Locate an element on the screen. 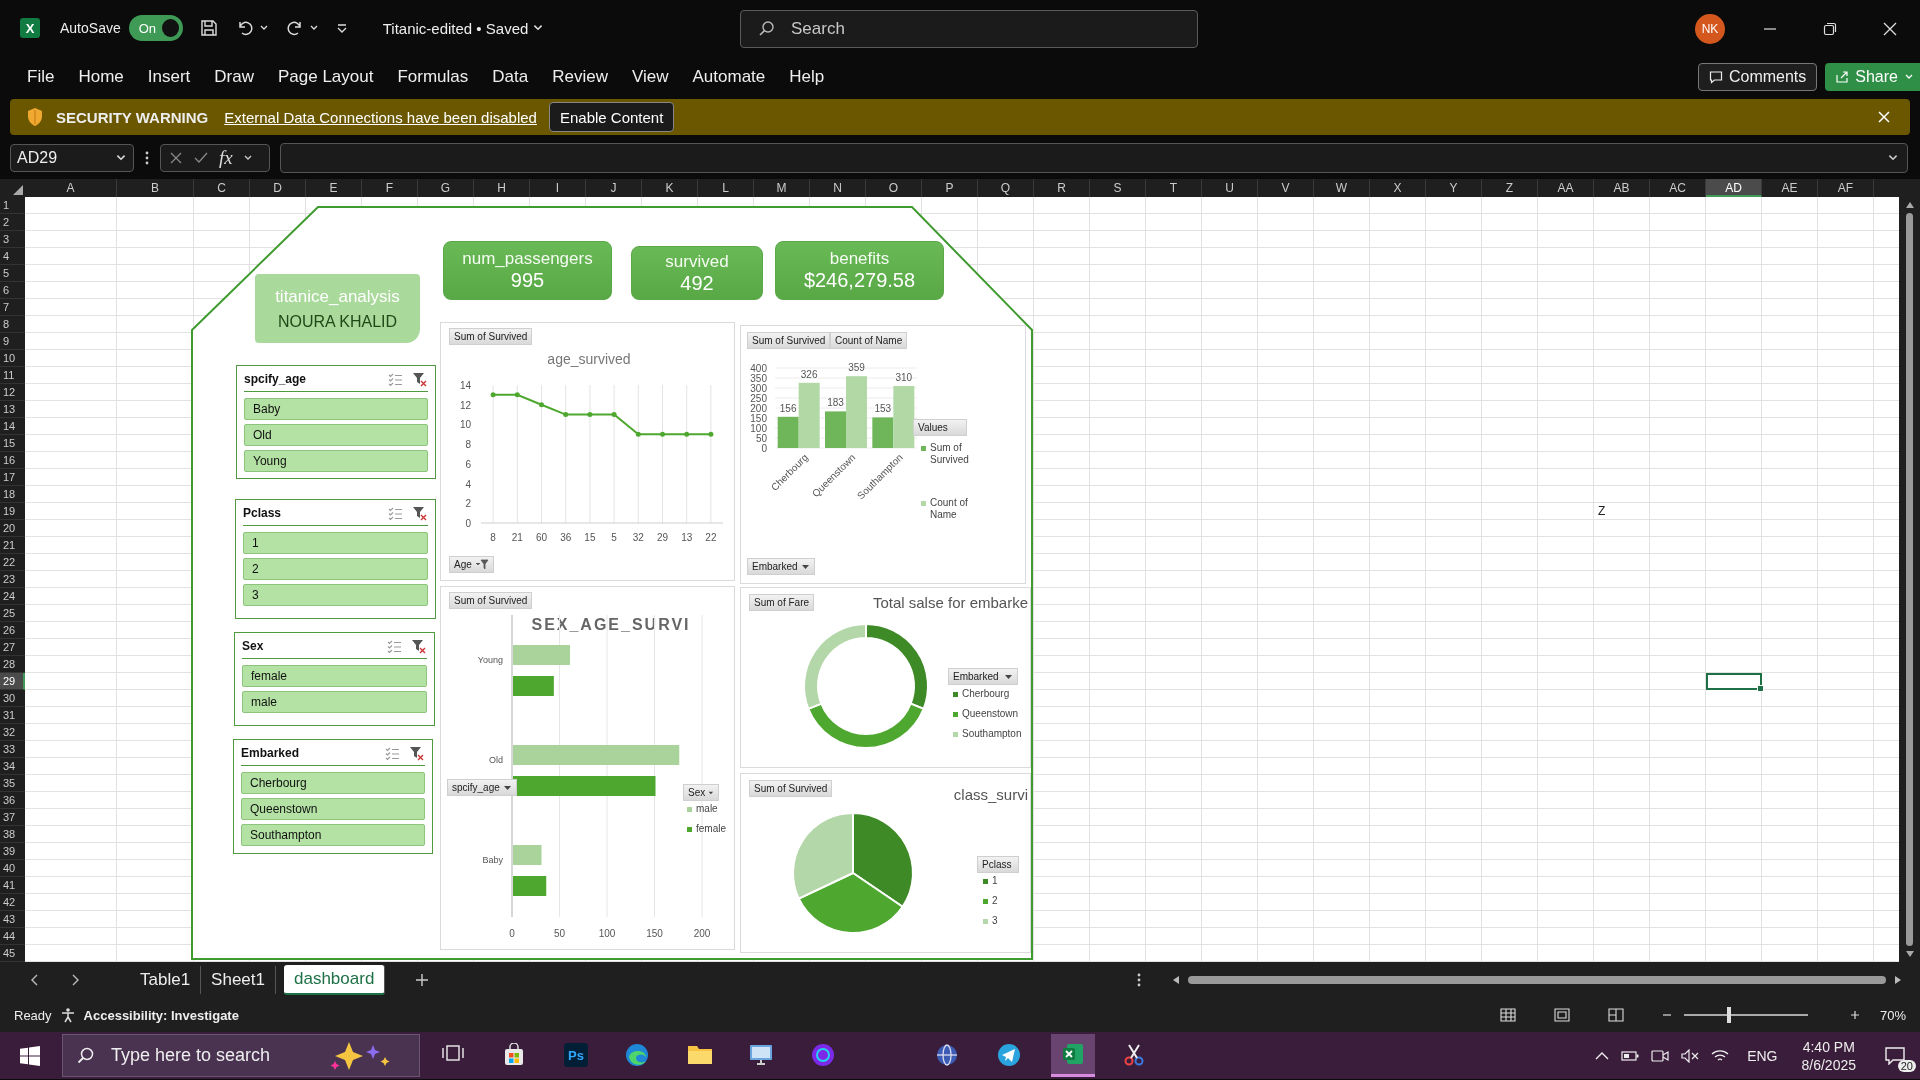 The width and height of the screenshot is (1920, 1080). battery-icon is located at coordinates (1630, 1055).